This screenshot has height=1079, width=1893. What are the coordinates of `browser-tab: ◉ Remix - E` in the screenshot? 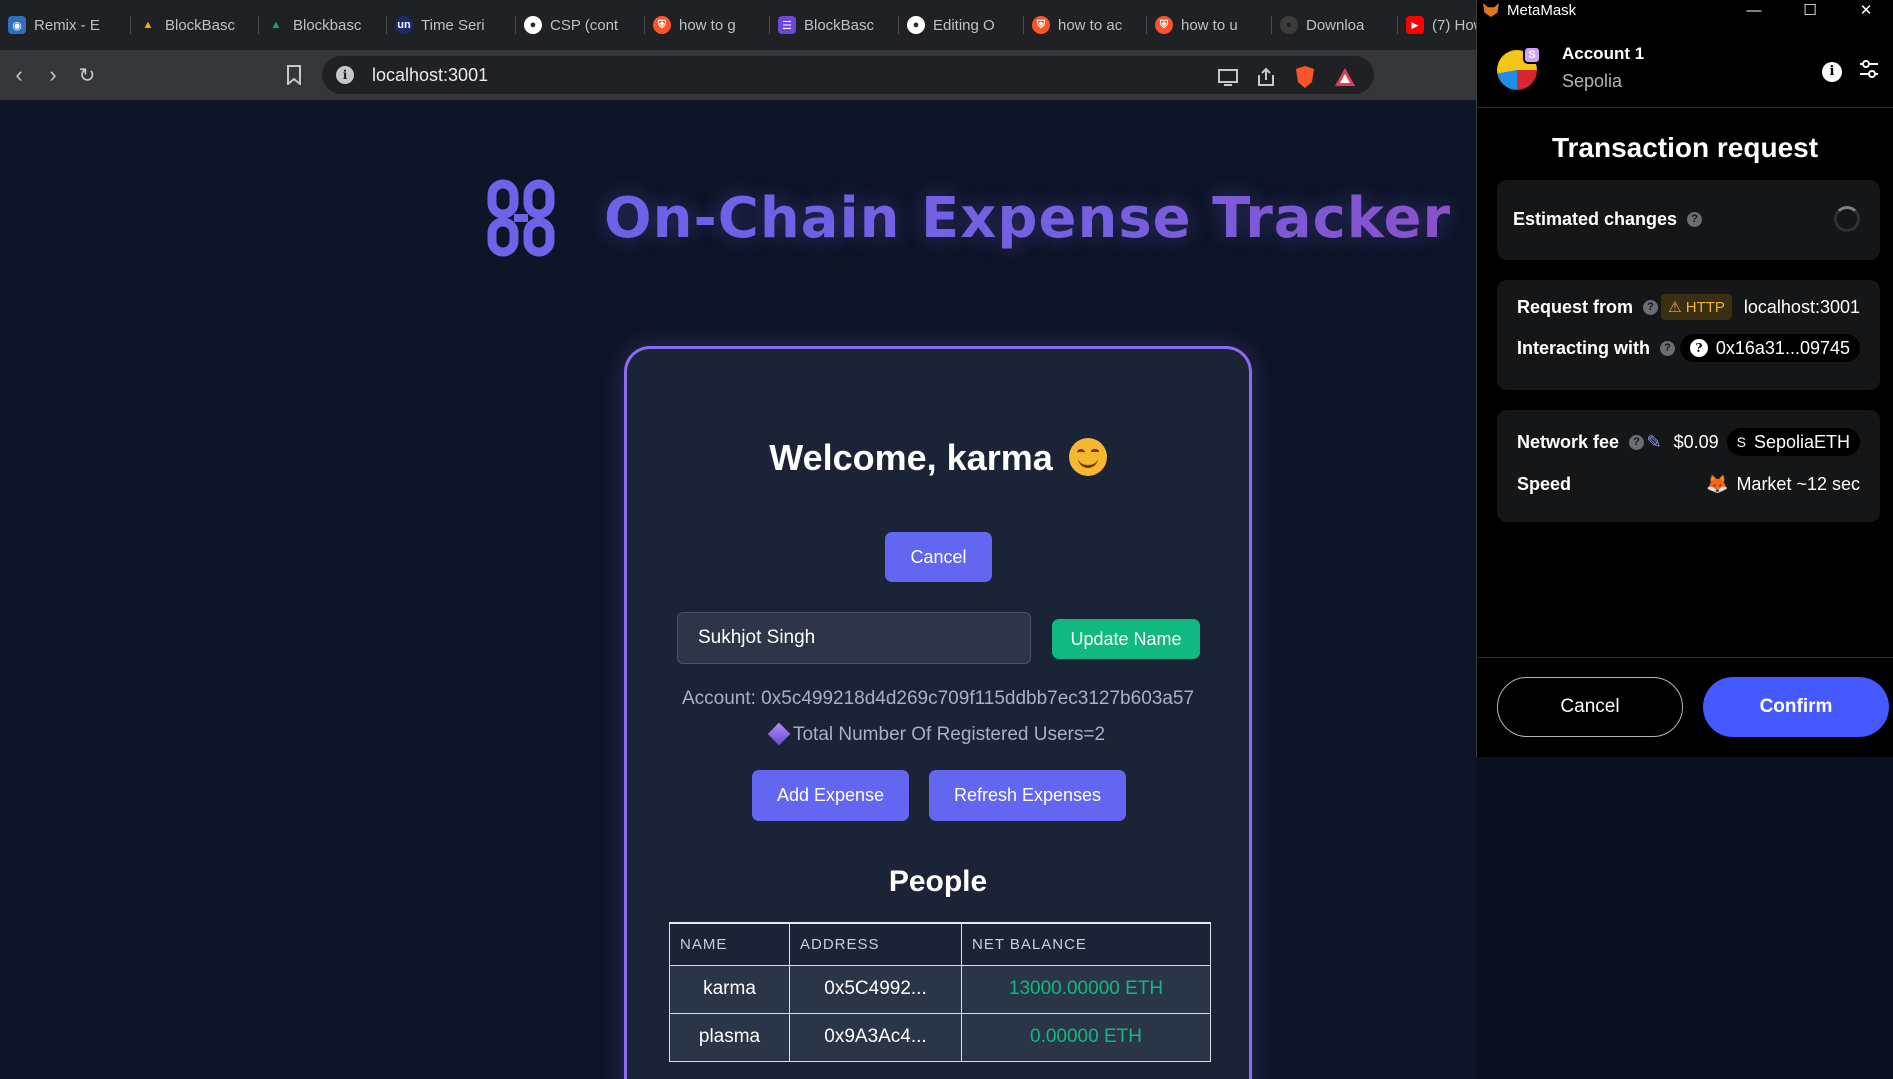 It's located at (65, 25).